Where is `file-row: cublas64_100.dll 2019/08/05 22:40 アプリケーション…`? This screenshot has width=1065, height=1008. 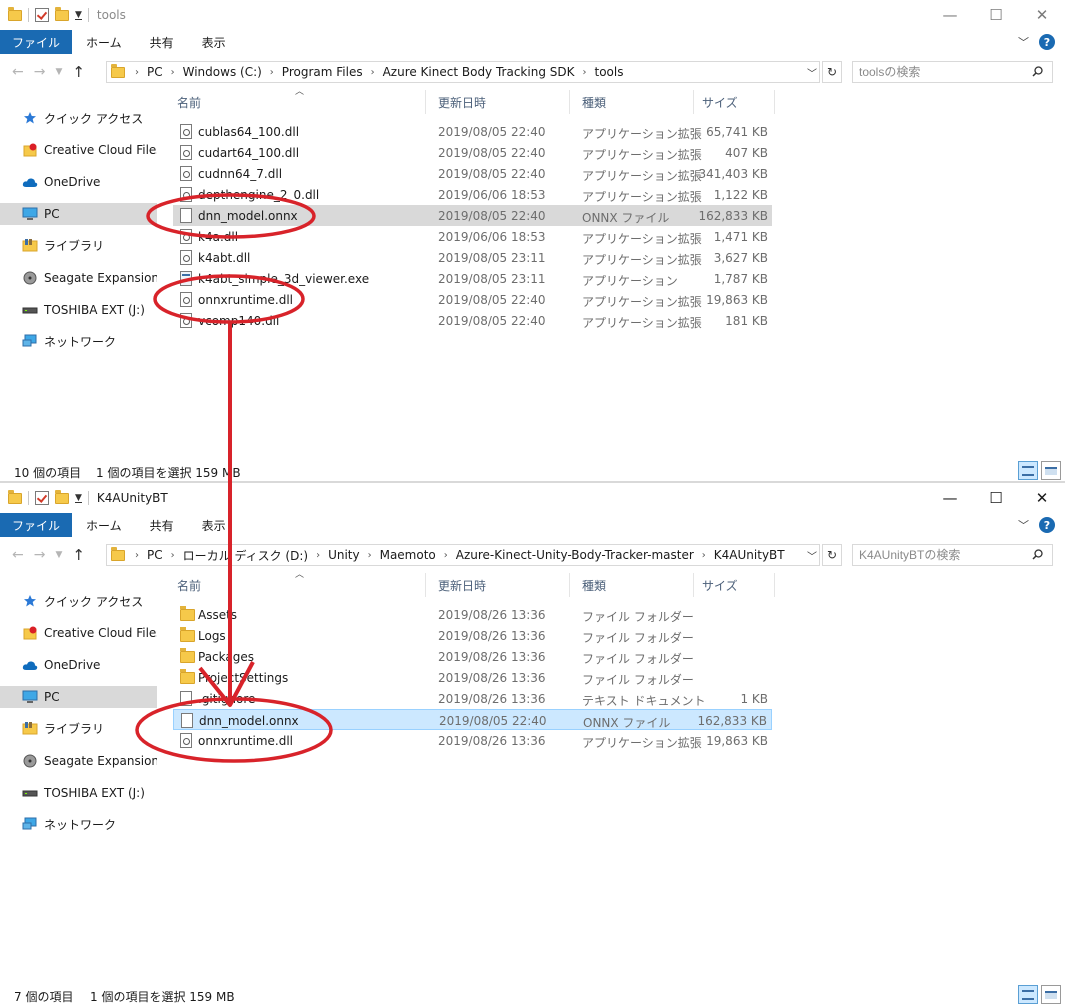 file-row: cublas64_100.dll 2019/08/05 22:40 アプリケーション… is located at coordinates (472, 131).